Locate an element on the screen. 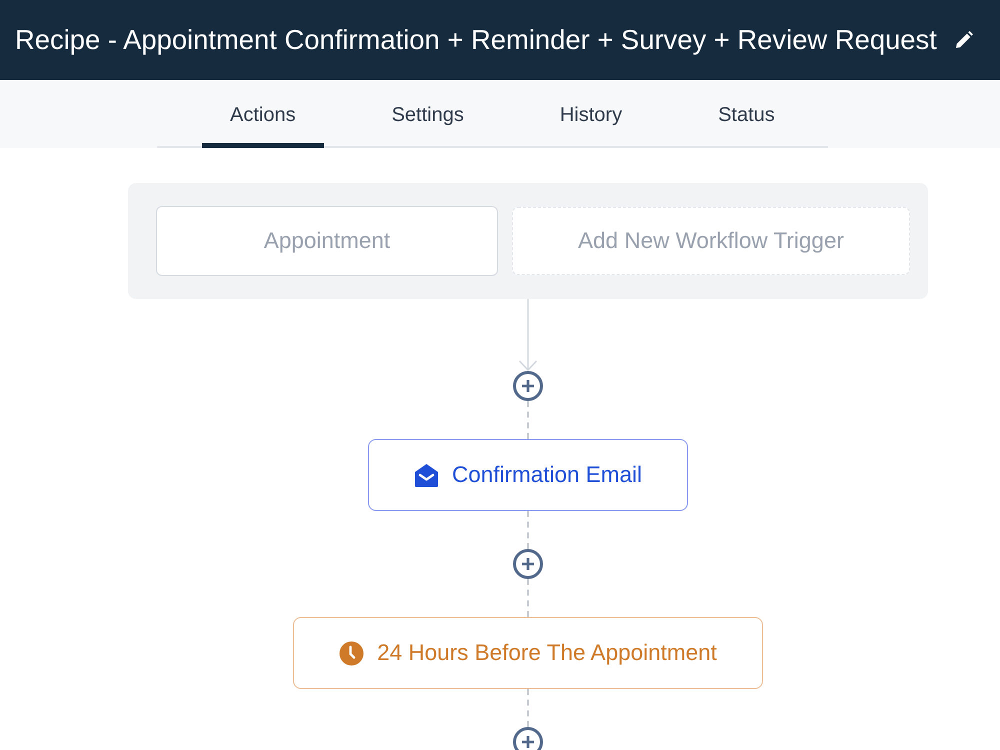 The image size is (1000, 750). workflow-title: Recipe - Appointment Confirmation + Reminder + Survey + Review Request is located at coordinates (476, 40).